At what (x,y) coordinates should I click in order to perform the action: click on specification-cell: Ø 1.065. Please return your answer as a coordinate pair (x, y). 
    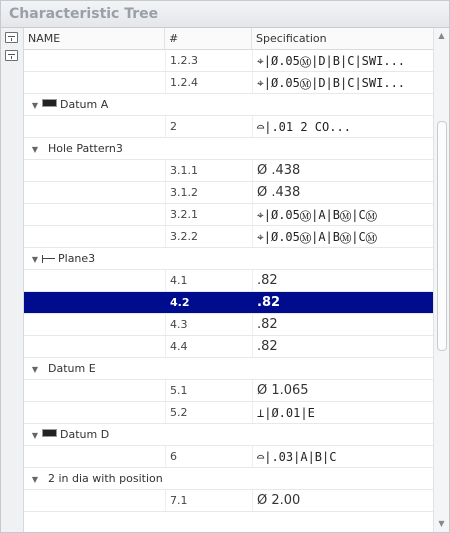
    Looking at the image, I should click on (343, 390).